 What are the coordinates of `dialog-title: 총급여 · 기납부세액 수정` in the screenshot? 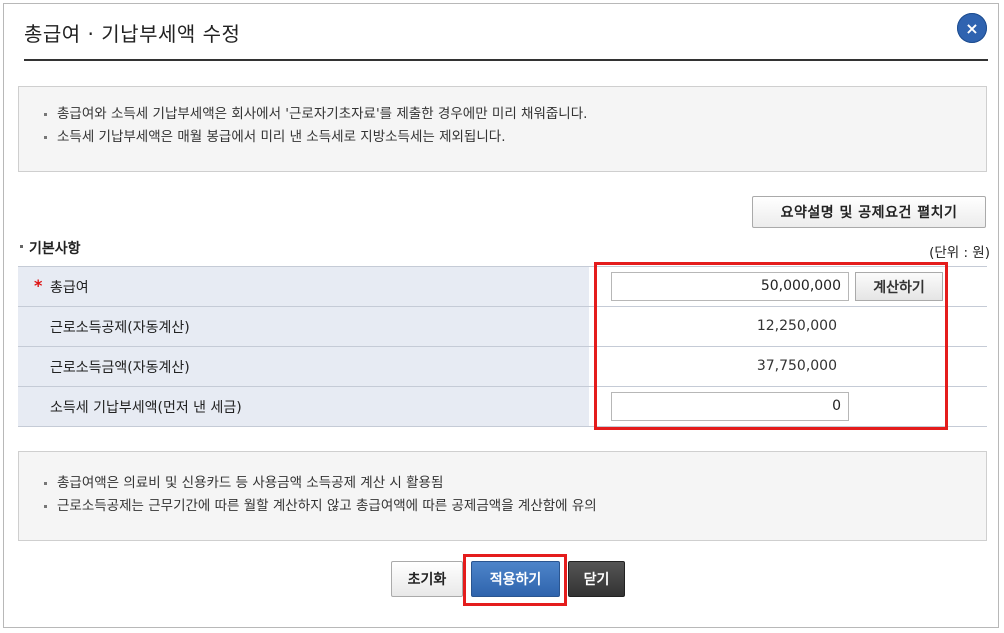 It's located at (132, 34).